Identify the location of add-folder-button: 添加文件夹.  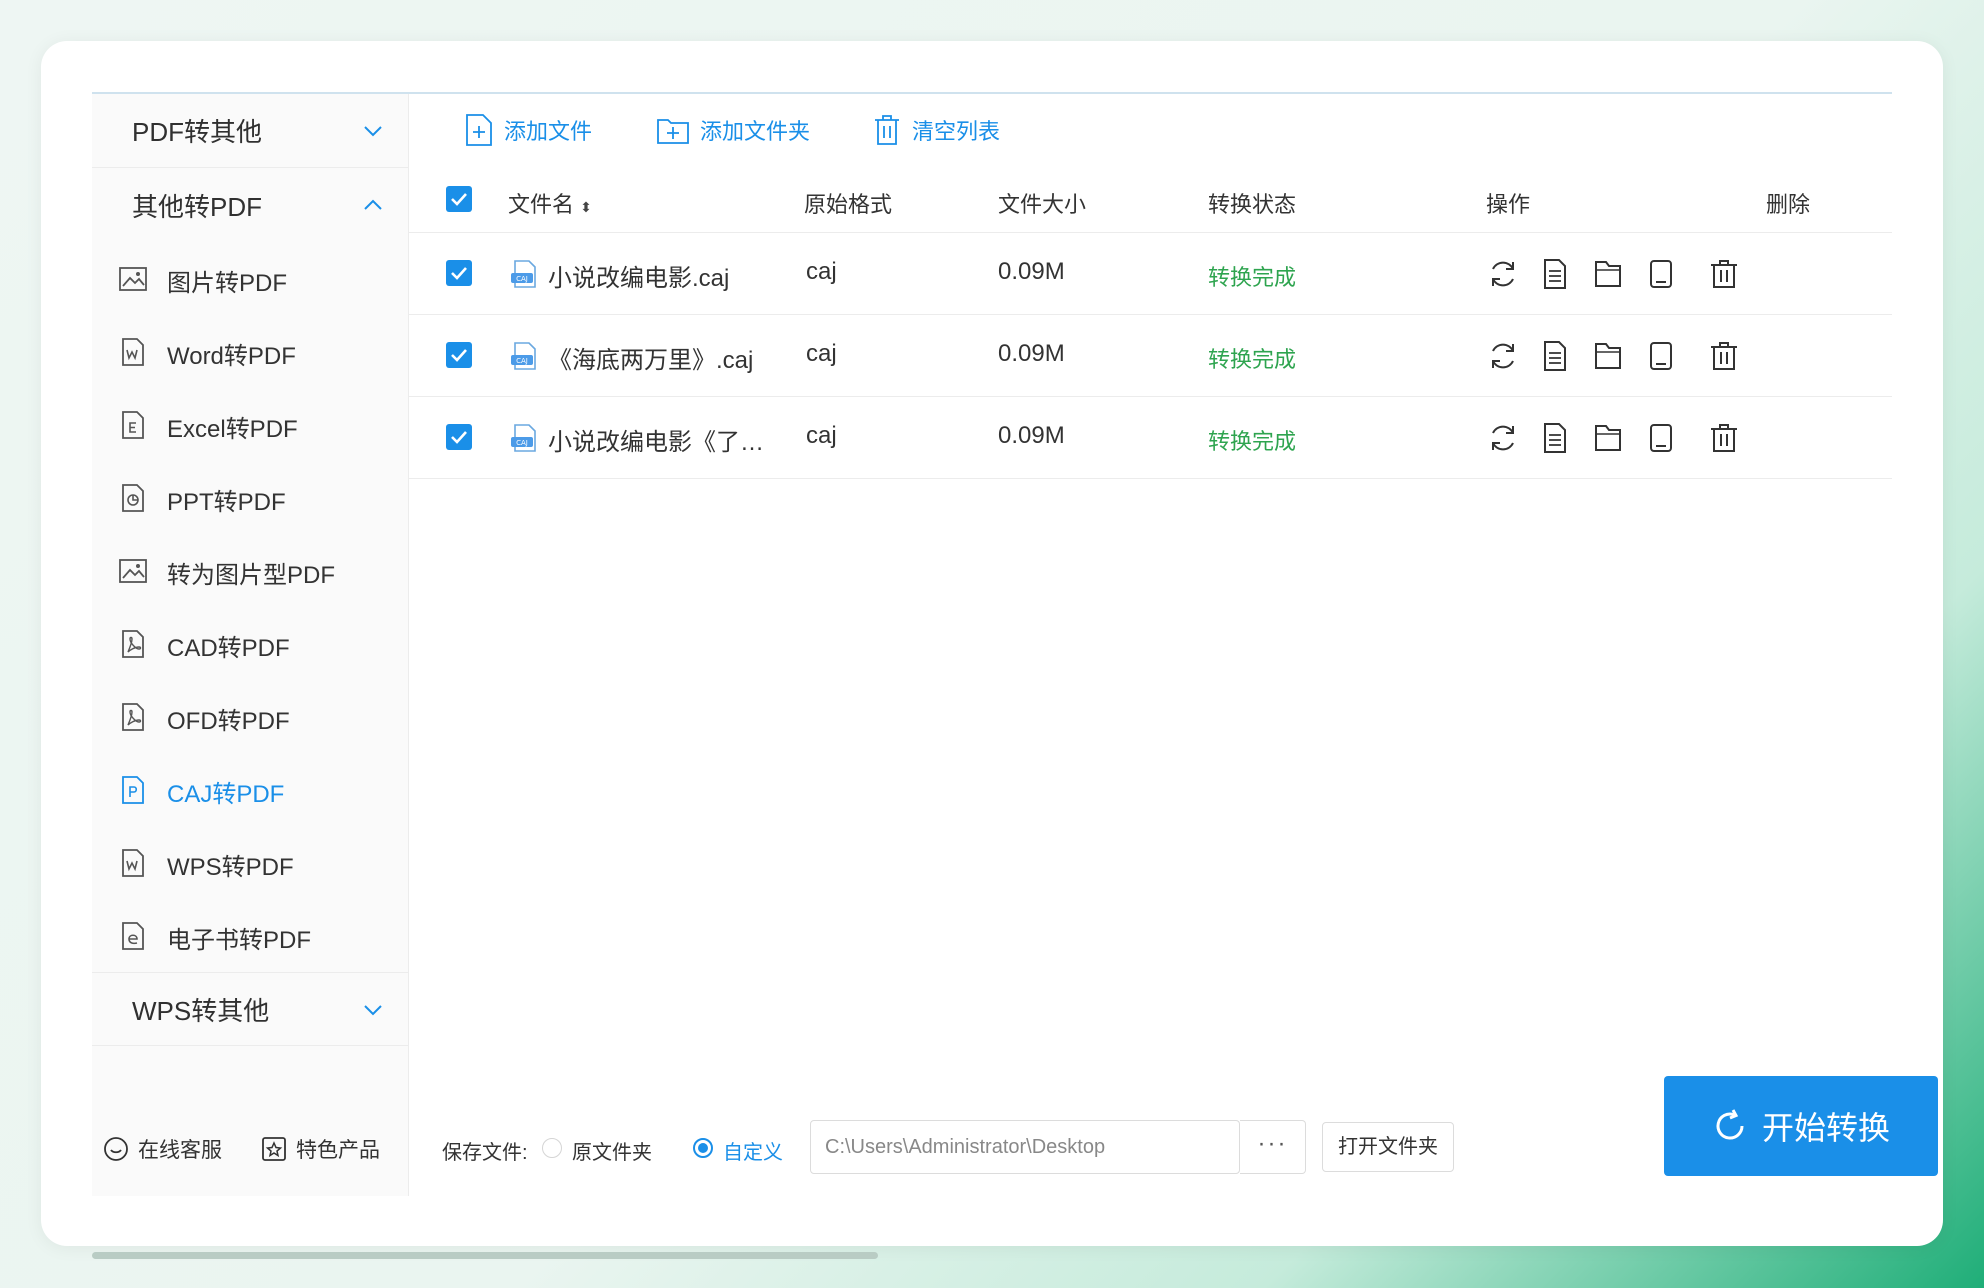
(733, 130).